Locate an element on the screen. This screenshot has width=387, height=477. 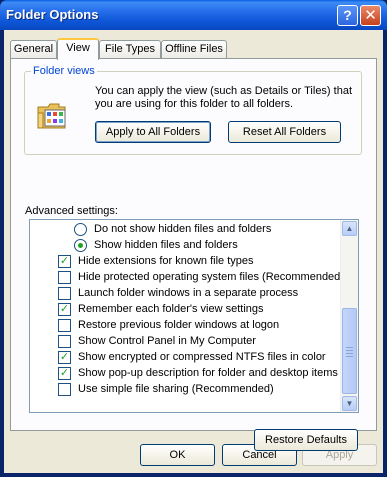
chevron-up-icon: ▲ is located at coordinates (349, 228).